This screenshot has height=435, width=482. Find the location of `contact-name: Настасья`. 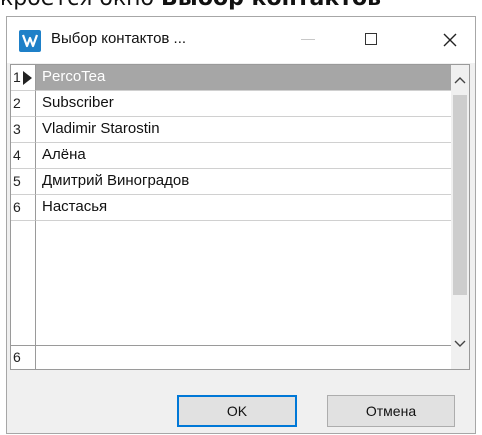

contact-name: Настасья is located at coordinates (75, 206).